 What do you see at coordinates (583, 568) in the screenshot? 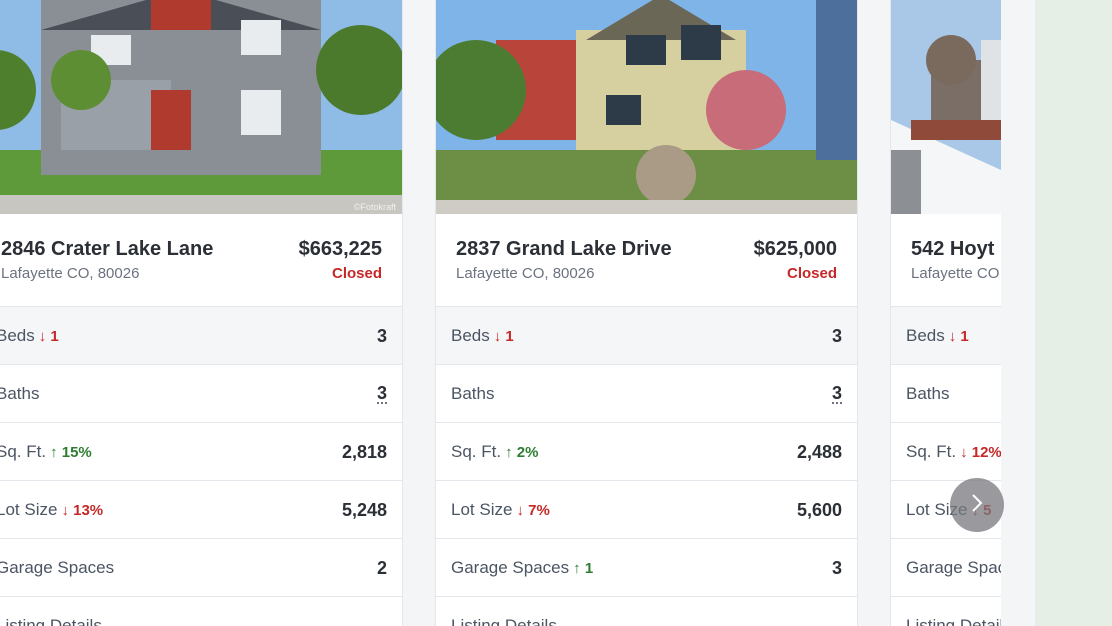
I see `delta-badge: ↑ 1` at bounding box center [583, 568].